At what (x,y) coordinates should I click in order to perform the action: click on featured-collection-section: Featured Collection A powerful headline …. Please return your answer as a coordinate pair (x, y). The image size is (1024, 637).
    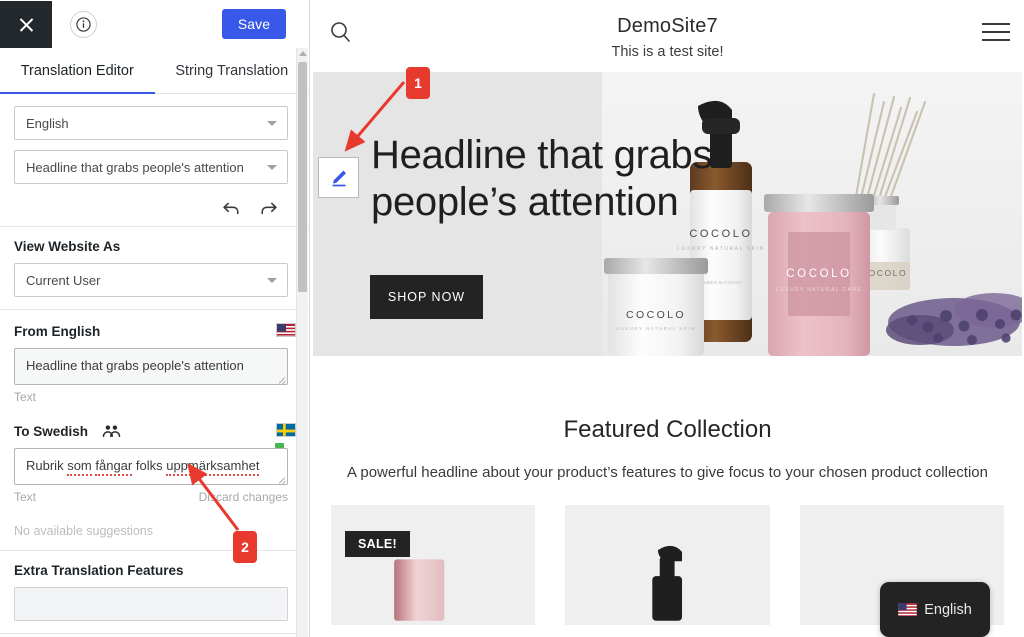
    Looking at the image, I should click on (667, 418).